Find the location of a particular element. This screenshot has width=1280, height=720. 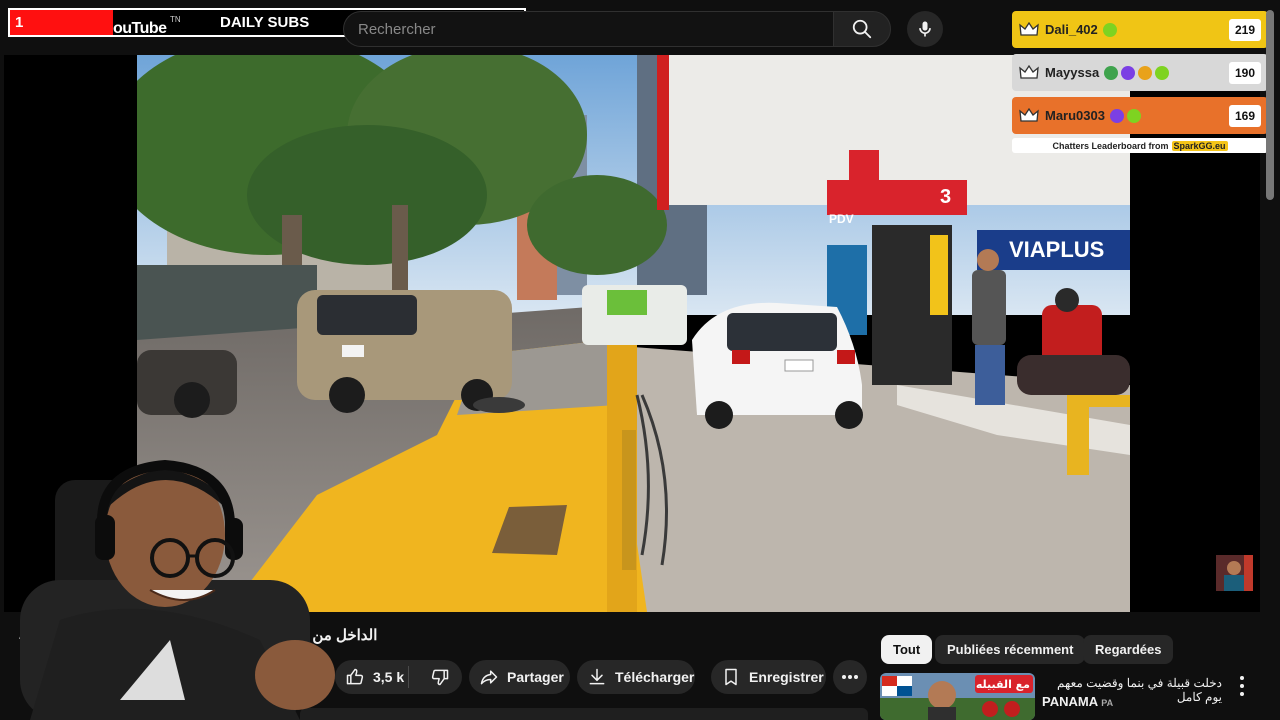

leaderboard-row: Mayyssa 190 is located at coordinates (1140, 72).